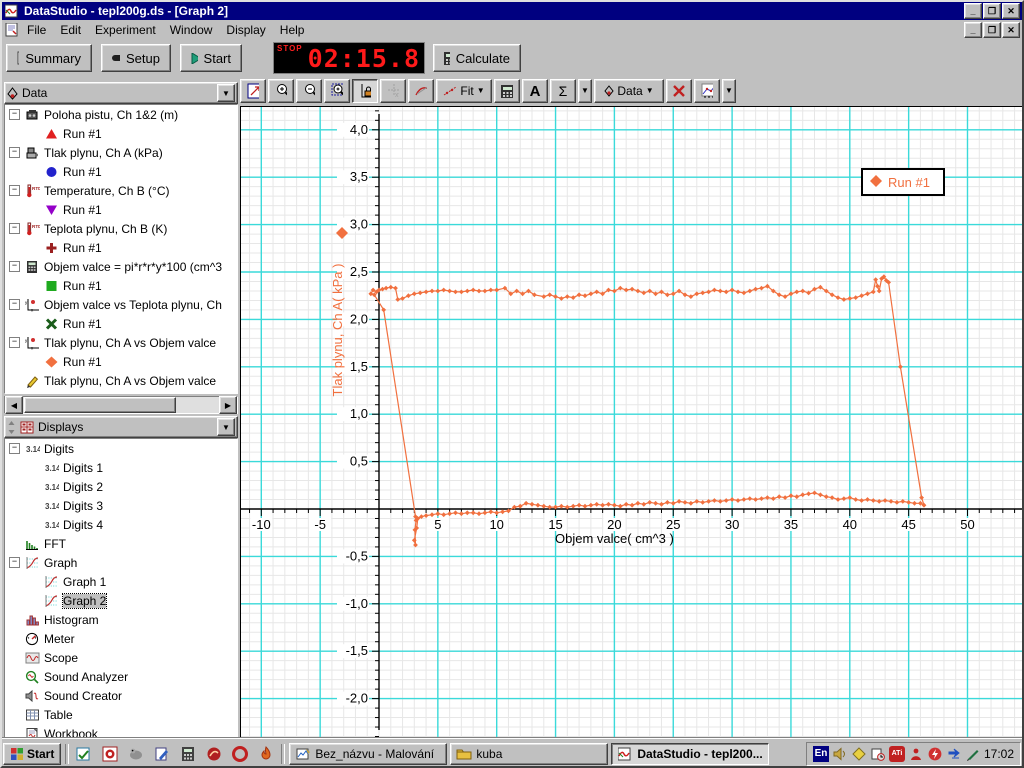 This screenshot has height=768, width=1024. I want to click on menu-help: Help, so click(292, 30).